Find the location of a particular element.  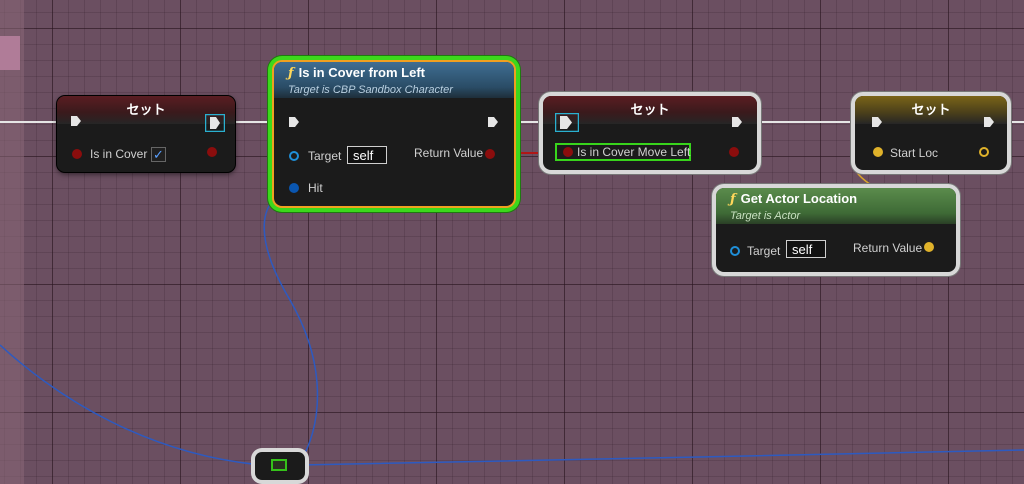

node-title: Get Actor Location is located at coordinates (799, 198).